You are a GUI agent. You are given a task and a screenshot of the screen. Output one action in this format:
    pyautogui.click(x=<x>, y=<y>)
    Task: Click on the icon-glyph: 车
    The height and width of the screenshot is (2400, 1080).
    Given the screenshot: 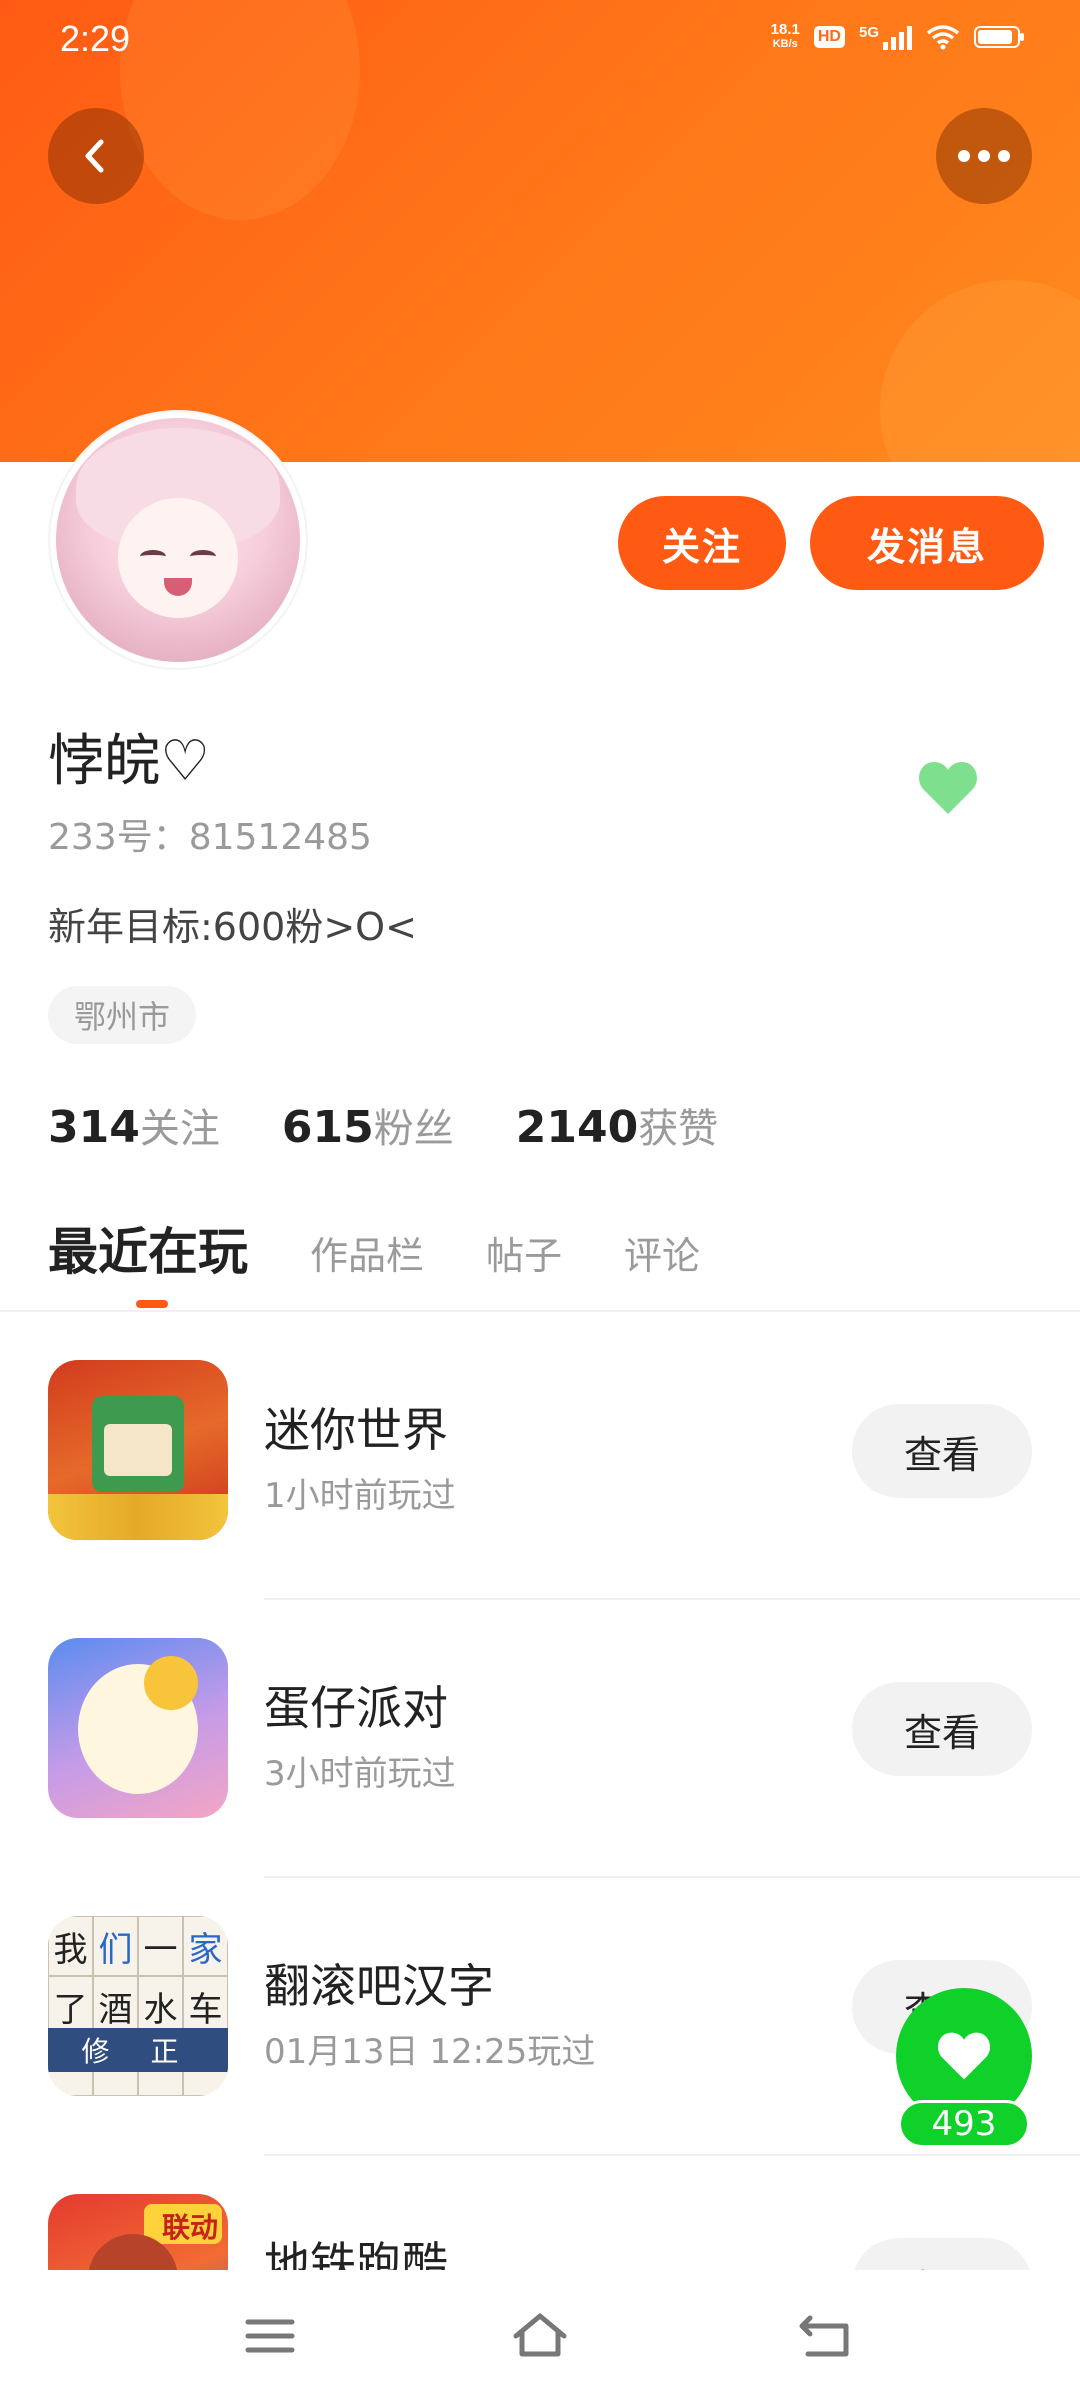 What is the action you would take?
    pyautogui.click(x=205, y=2006)
    